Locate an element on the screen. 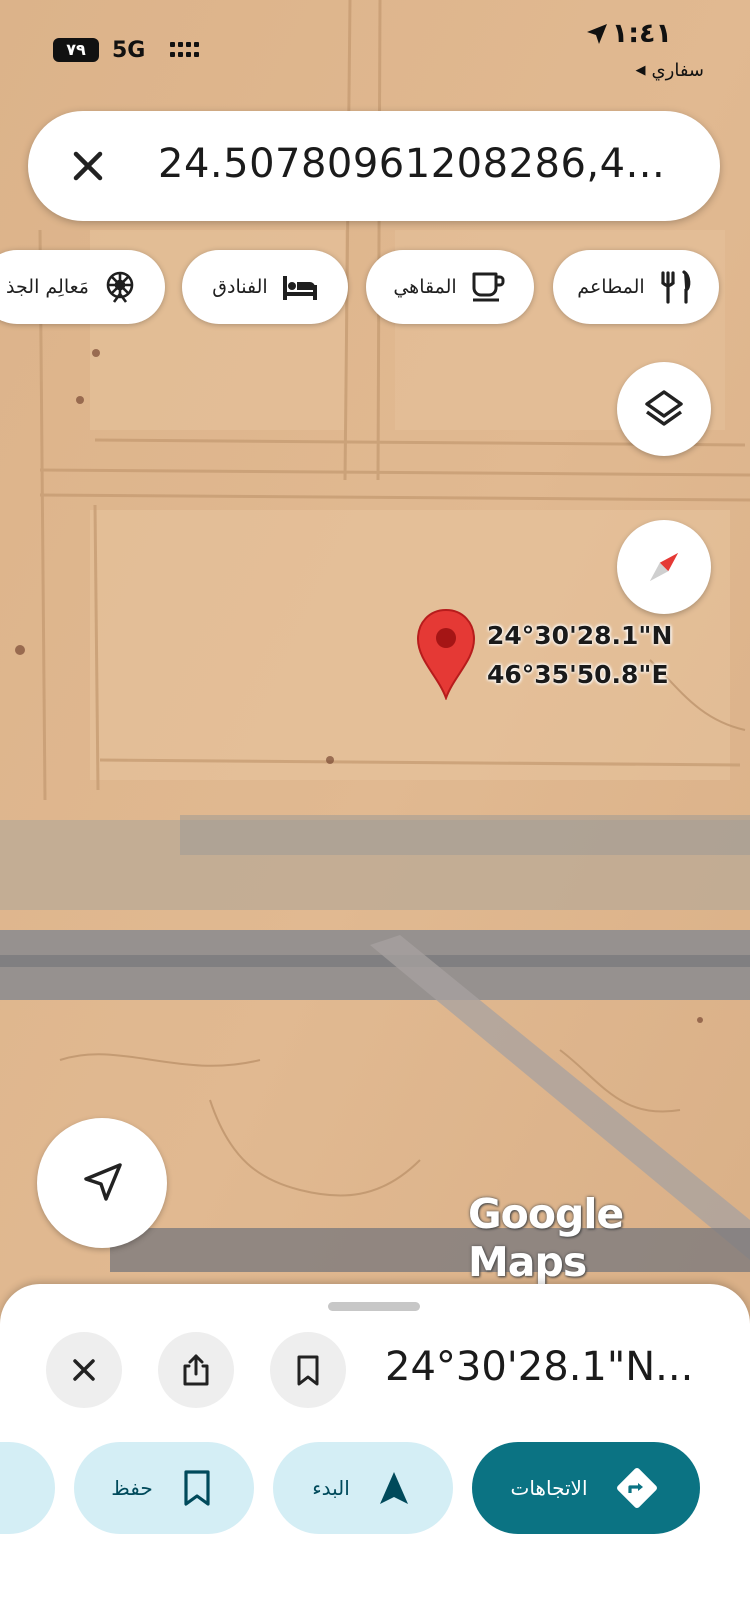  restaurant-icon is located at coordinates (676, 287).